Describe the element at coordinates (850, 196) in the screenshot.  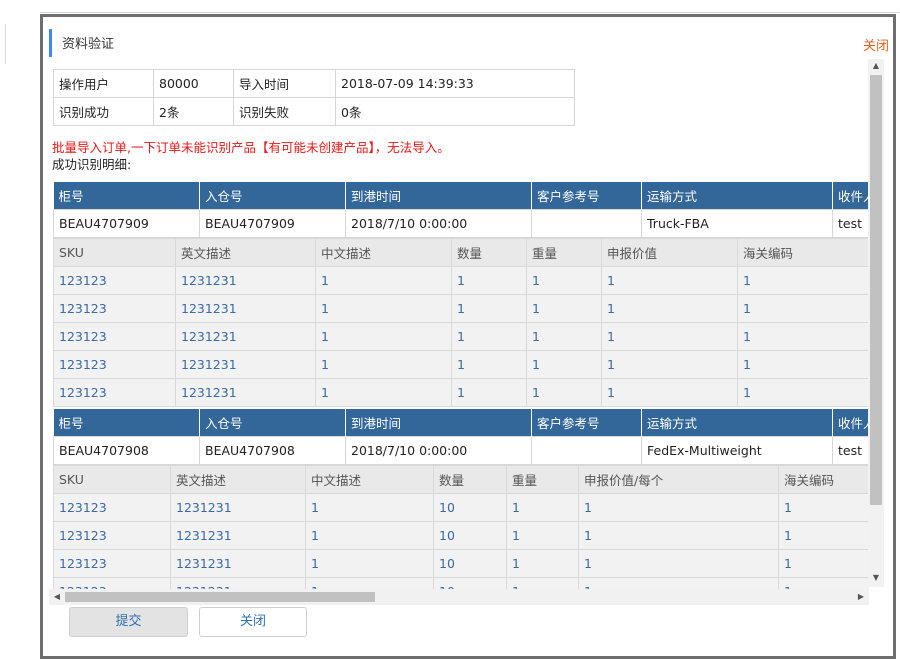
I see `col-header-recipient: 收件人` at that location.